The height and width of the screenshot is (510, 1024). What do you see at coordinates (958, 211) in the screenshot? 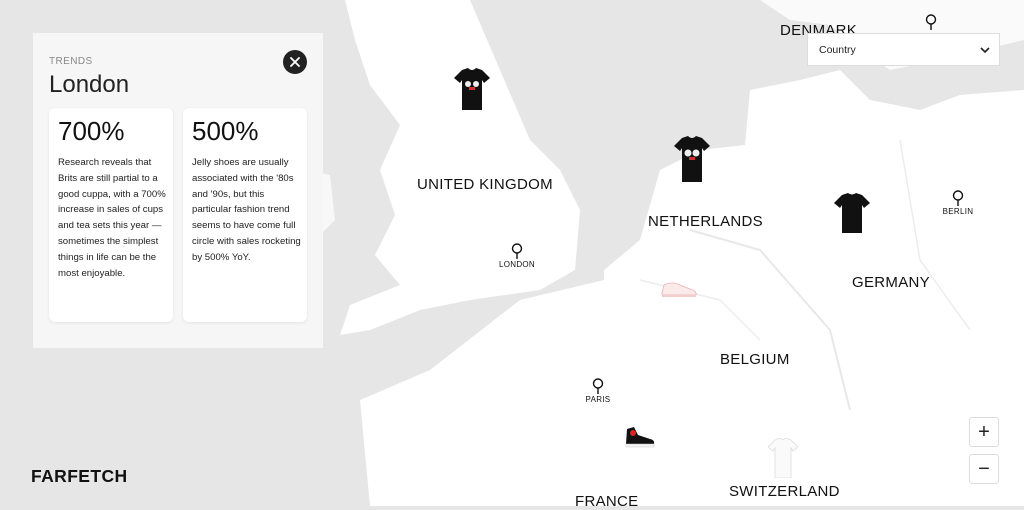
I see `city-label-berlin: BERLIN` at bounding box center [958, 211].